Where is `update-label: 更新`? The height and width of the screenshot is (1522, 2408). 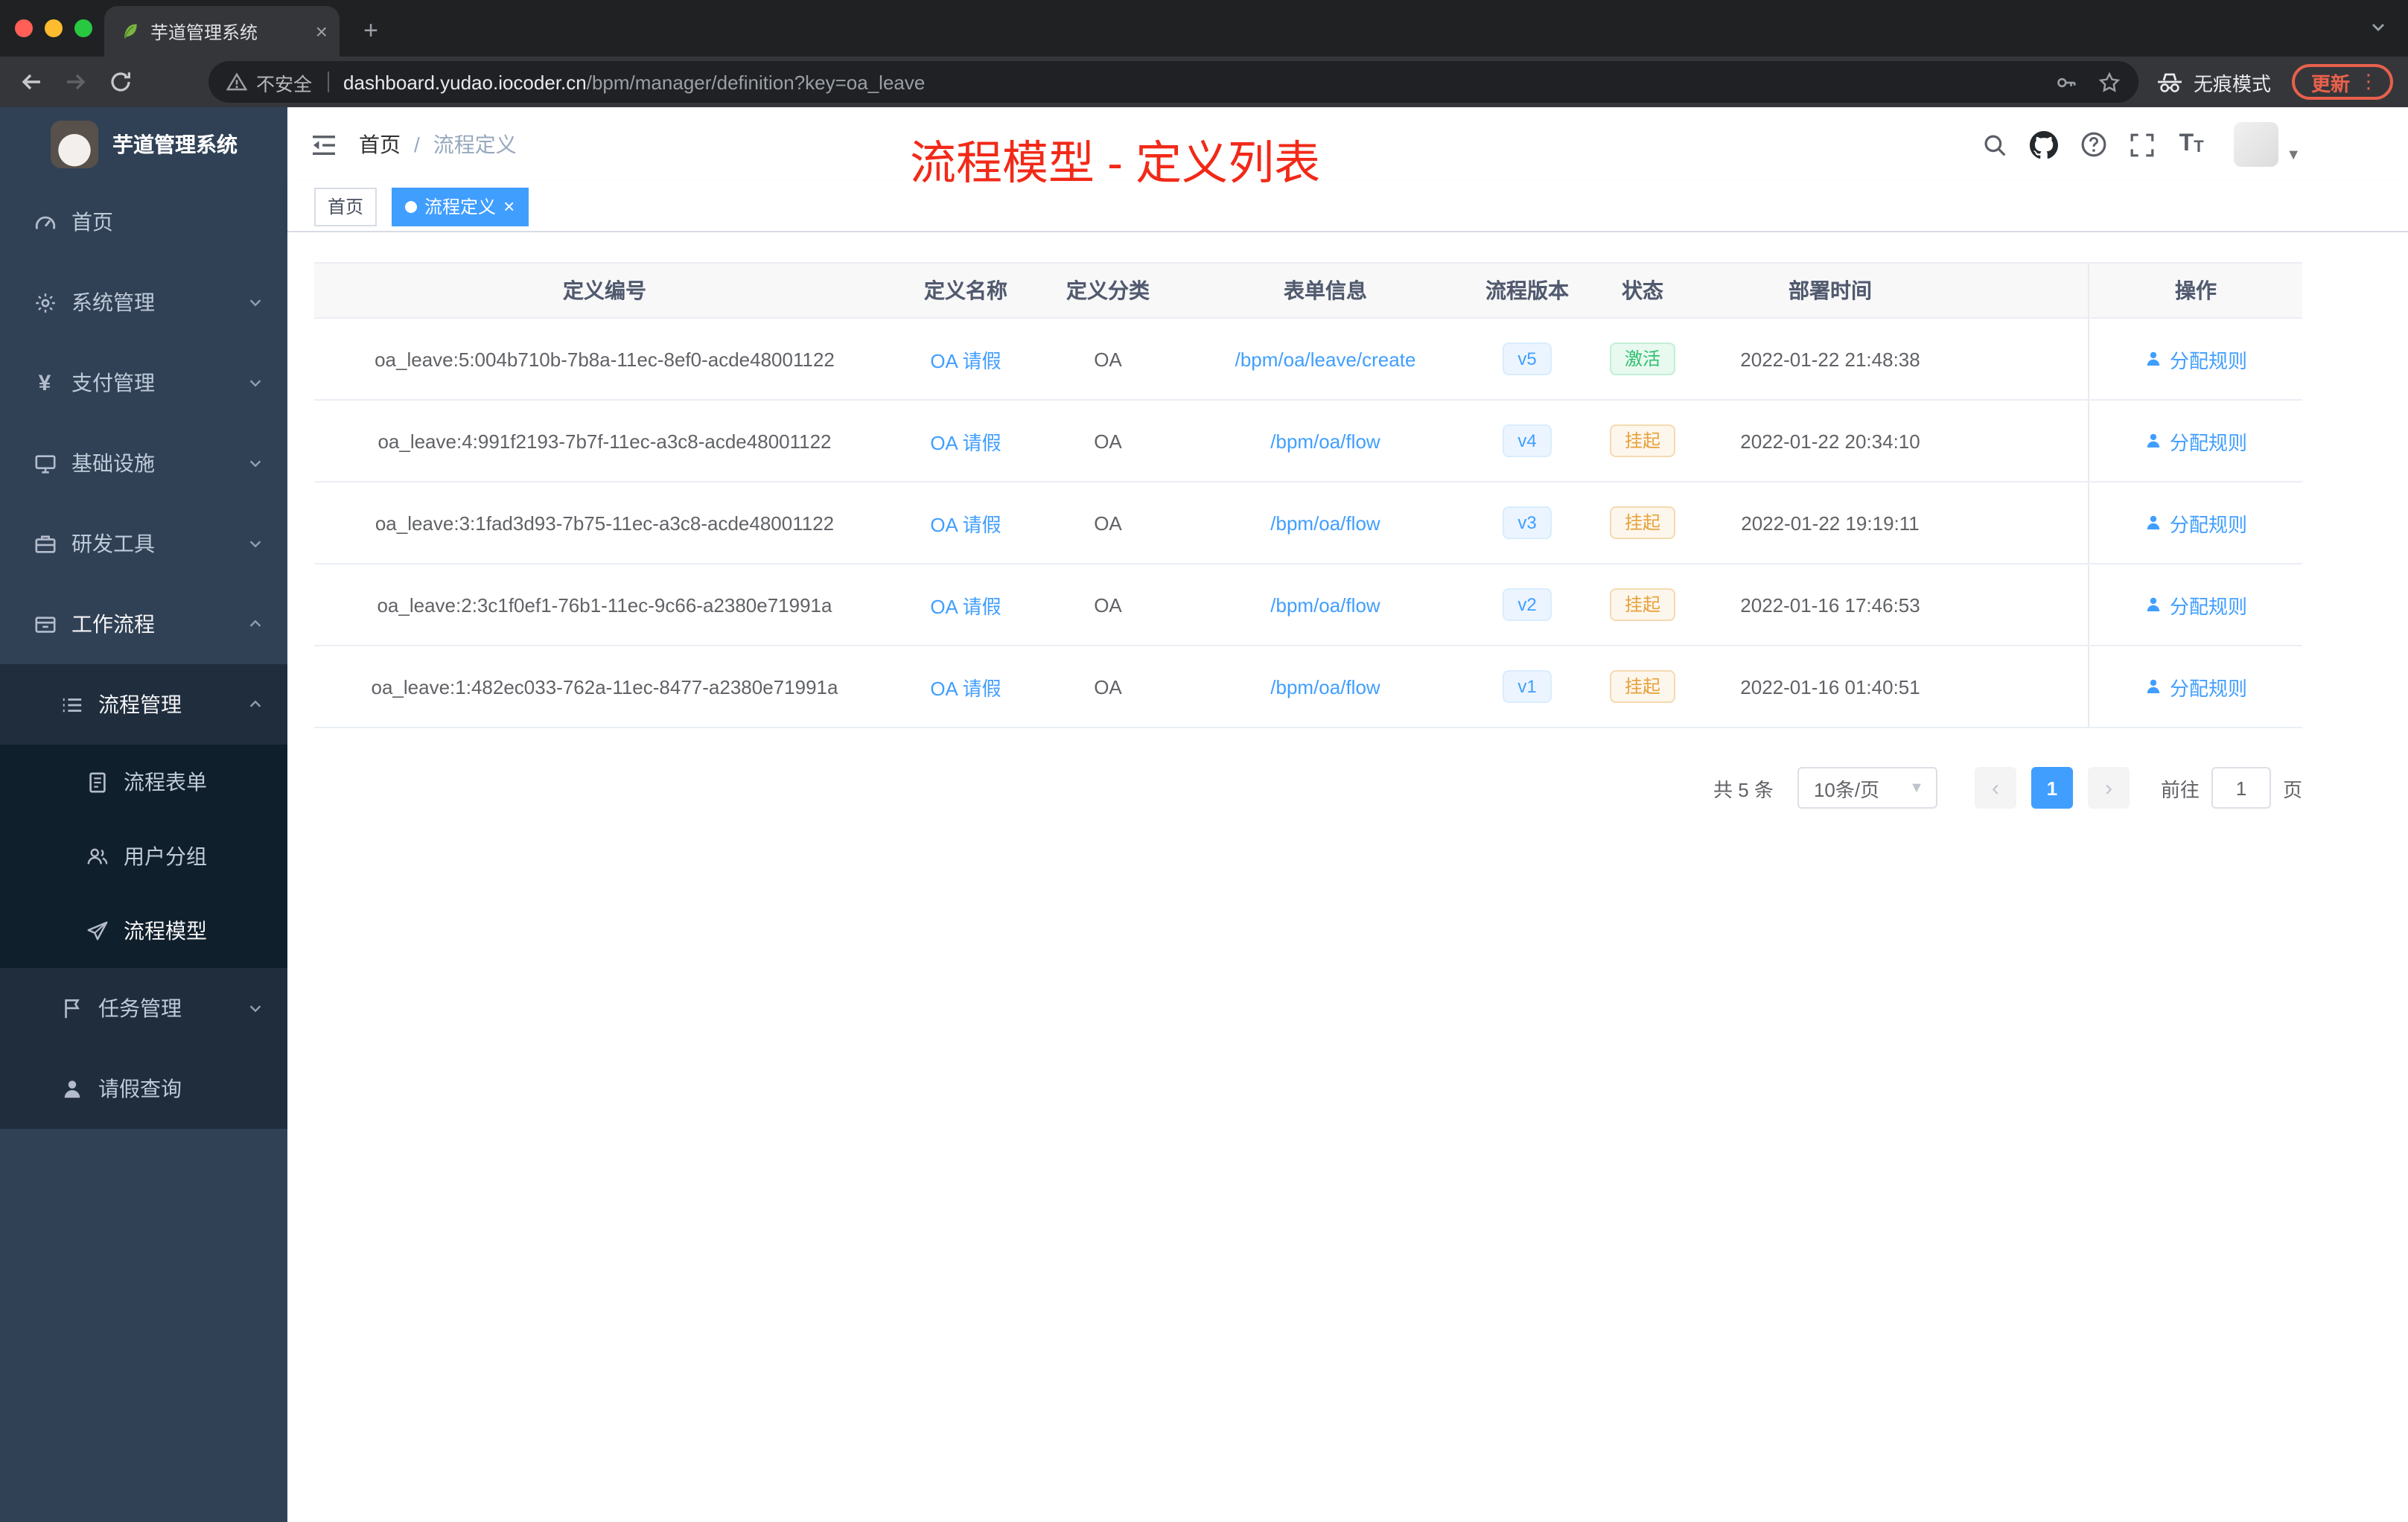
update-label: 更新 is located at coordinates (2330, 83).